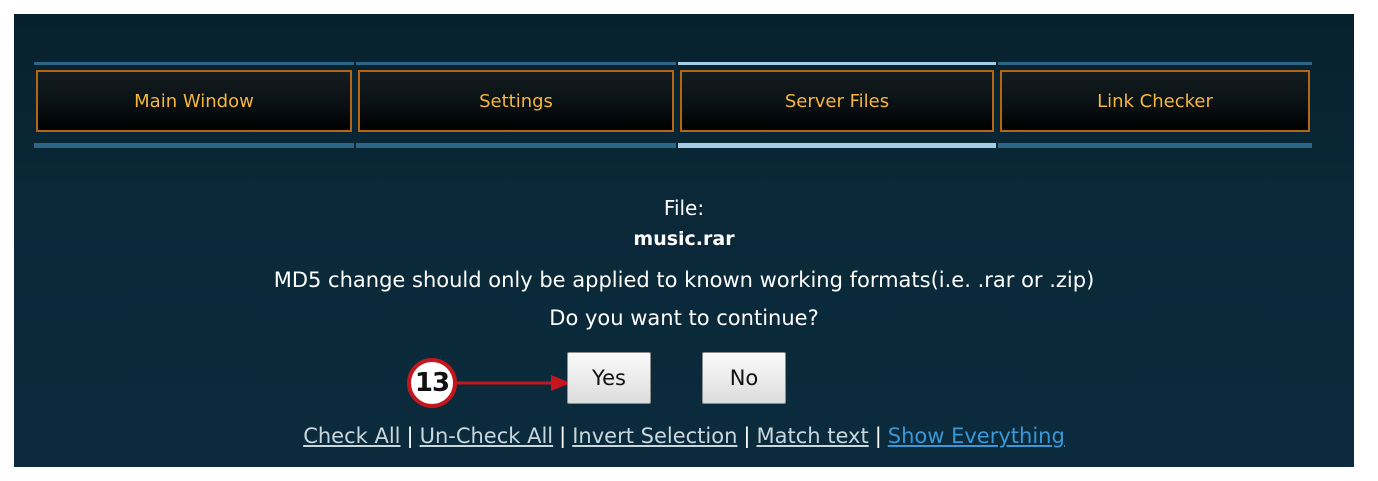 This screenshot has width=1378, height=481. I want to click on uncheck-all-link: Un-Check All, so click(487, 436).